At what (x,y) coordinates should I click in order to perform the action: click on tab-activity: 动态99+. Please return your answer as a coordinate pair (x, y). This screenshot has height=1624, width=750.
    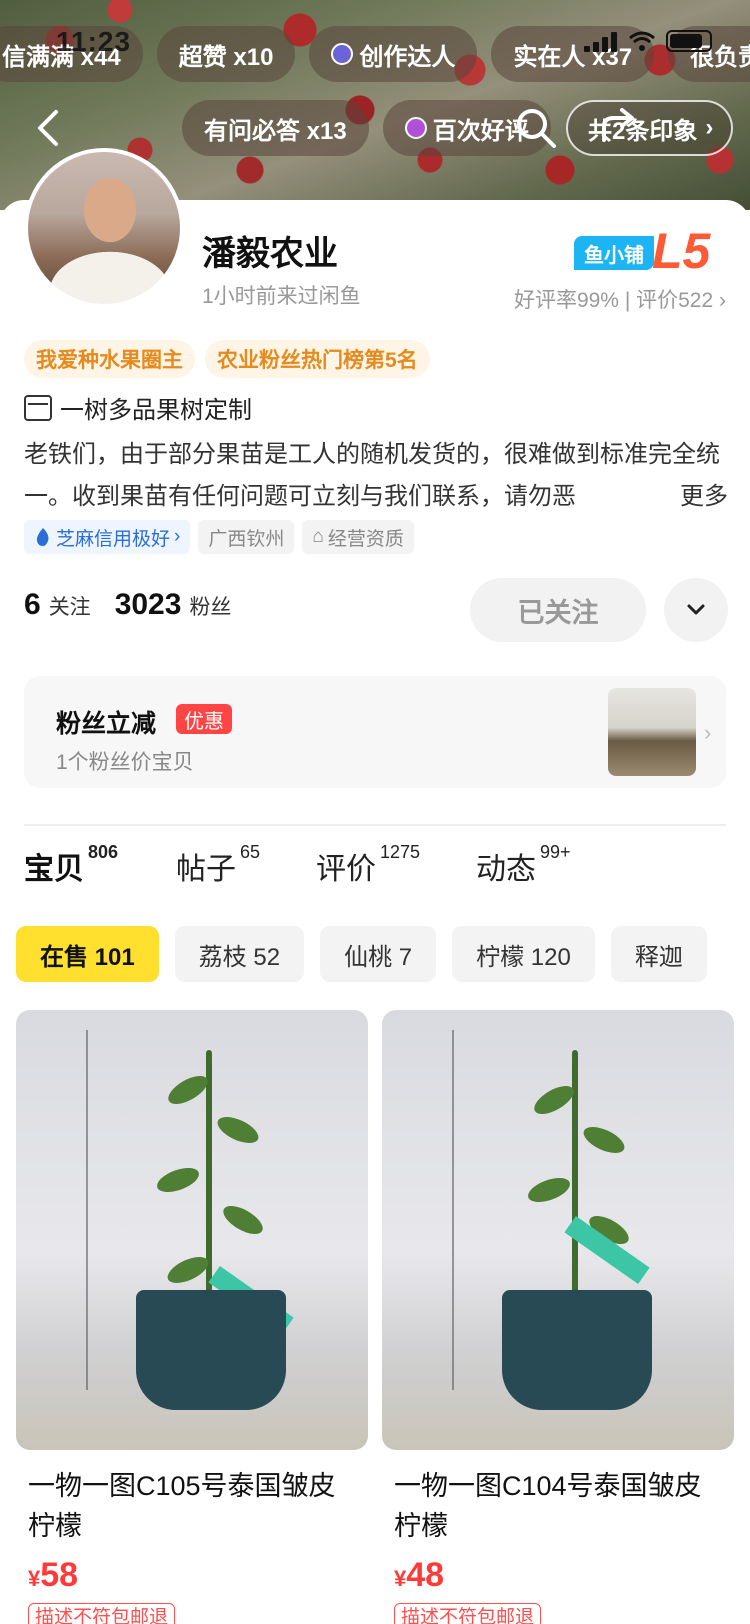
    Looking at the image, I should click on (523, 865).